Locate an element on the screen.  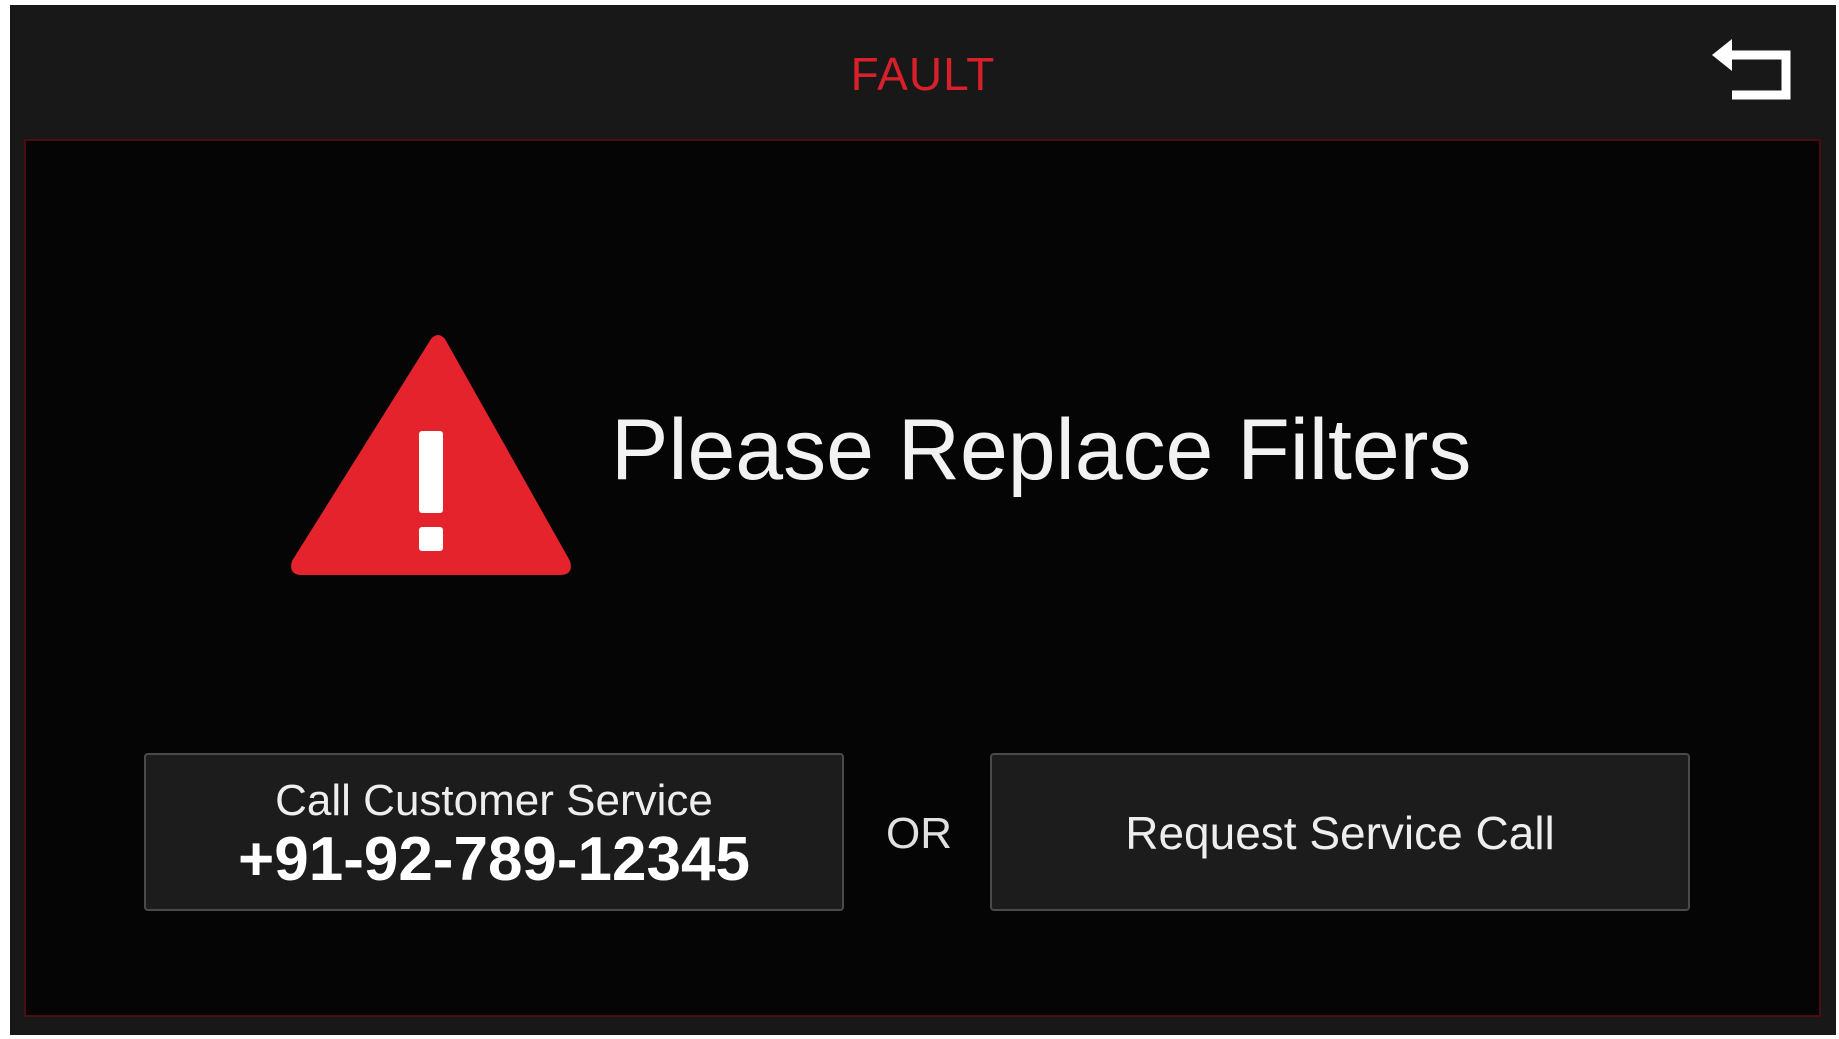
request-service-call-label: Request Service Call is located at coordinates (1340, 833).